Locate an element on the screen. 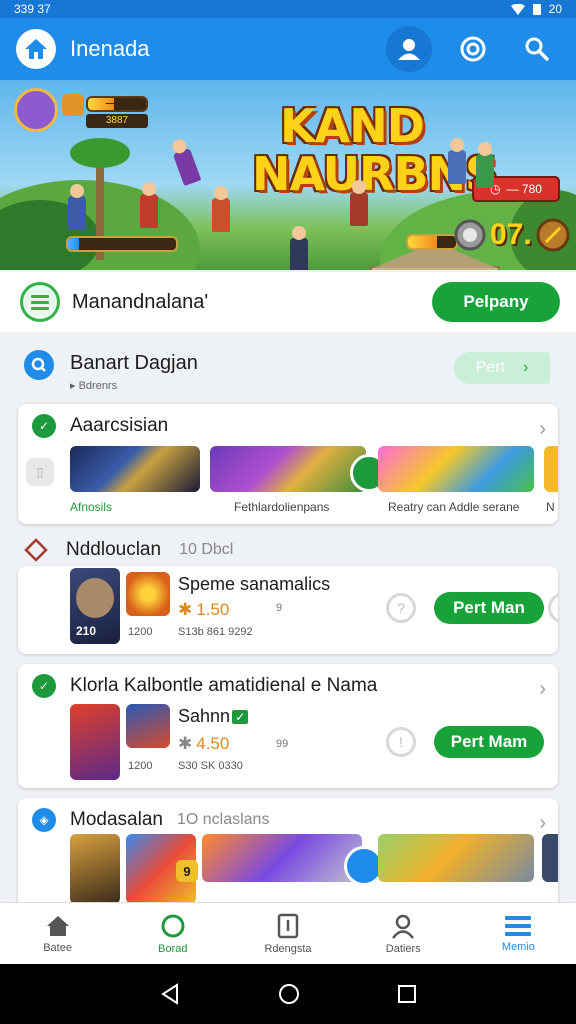 The image size is (576, 1024). search-icon is located at coordinates (38, 364).